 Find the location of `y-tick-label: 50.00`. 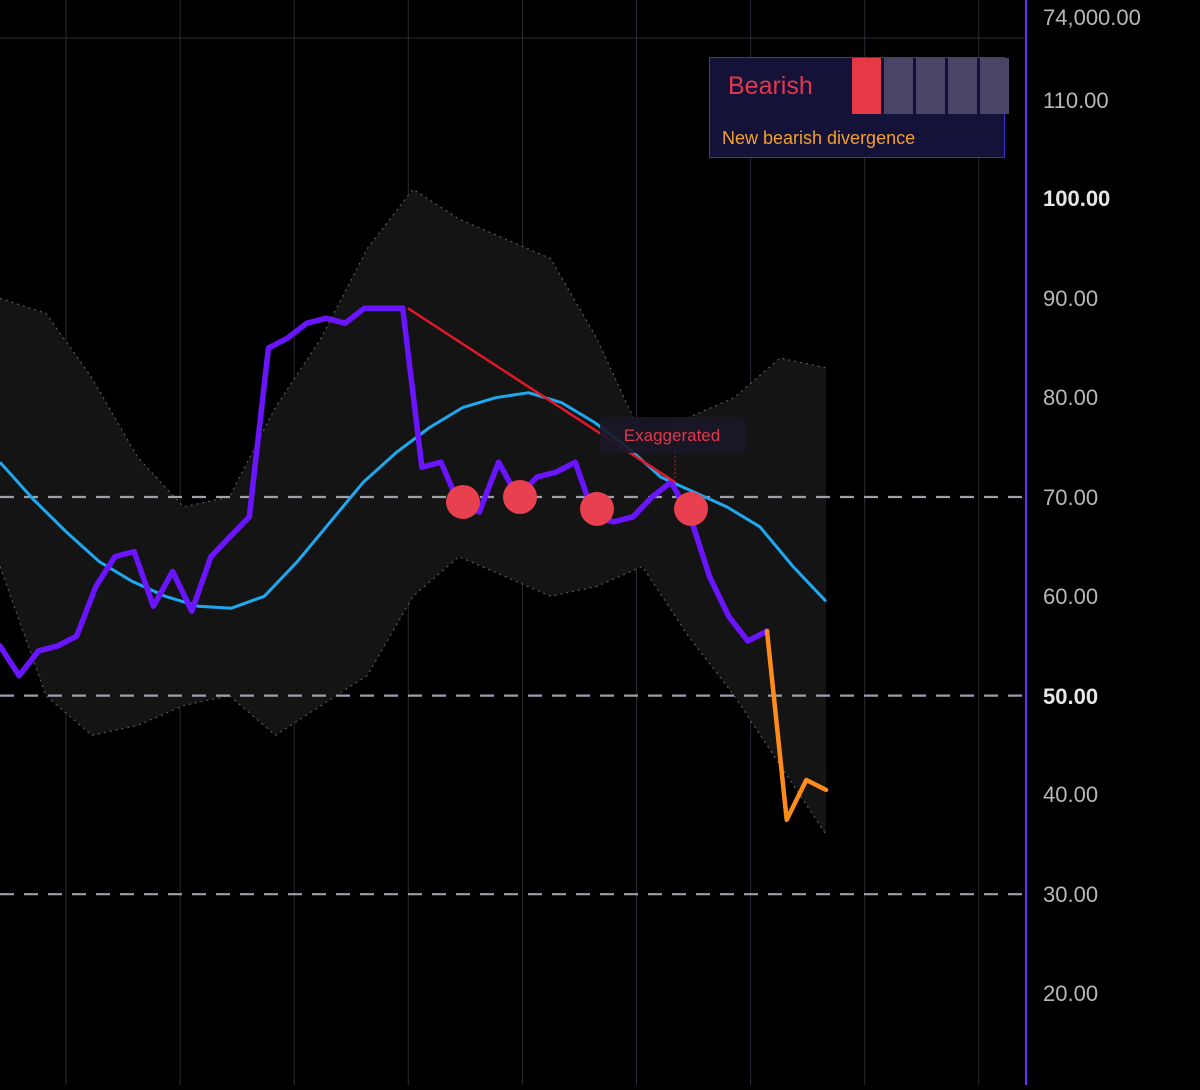

y-tick-label: 50.00 is located at coordinates (1070, 696).